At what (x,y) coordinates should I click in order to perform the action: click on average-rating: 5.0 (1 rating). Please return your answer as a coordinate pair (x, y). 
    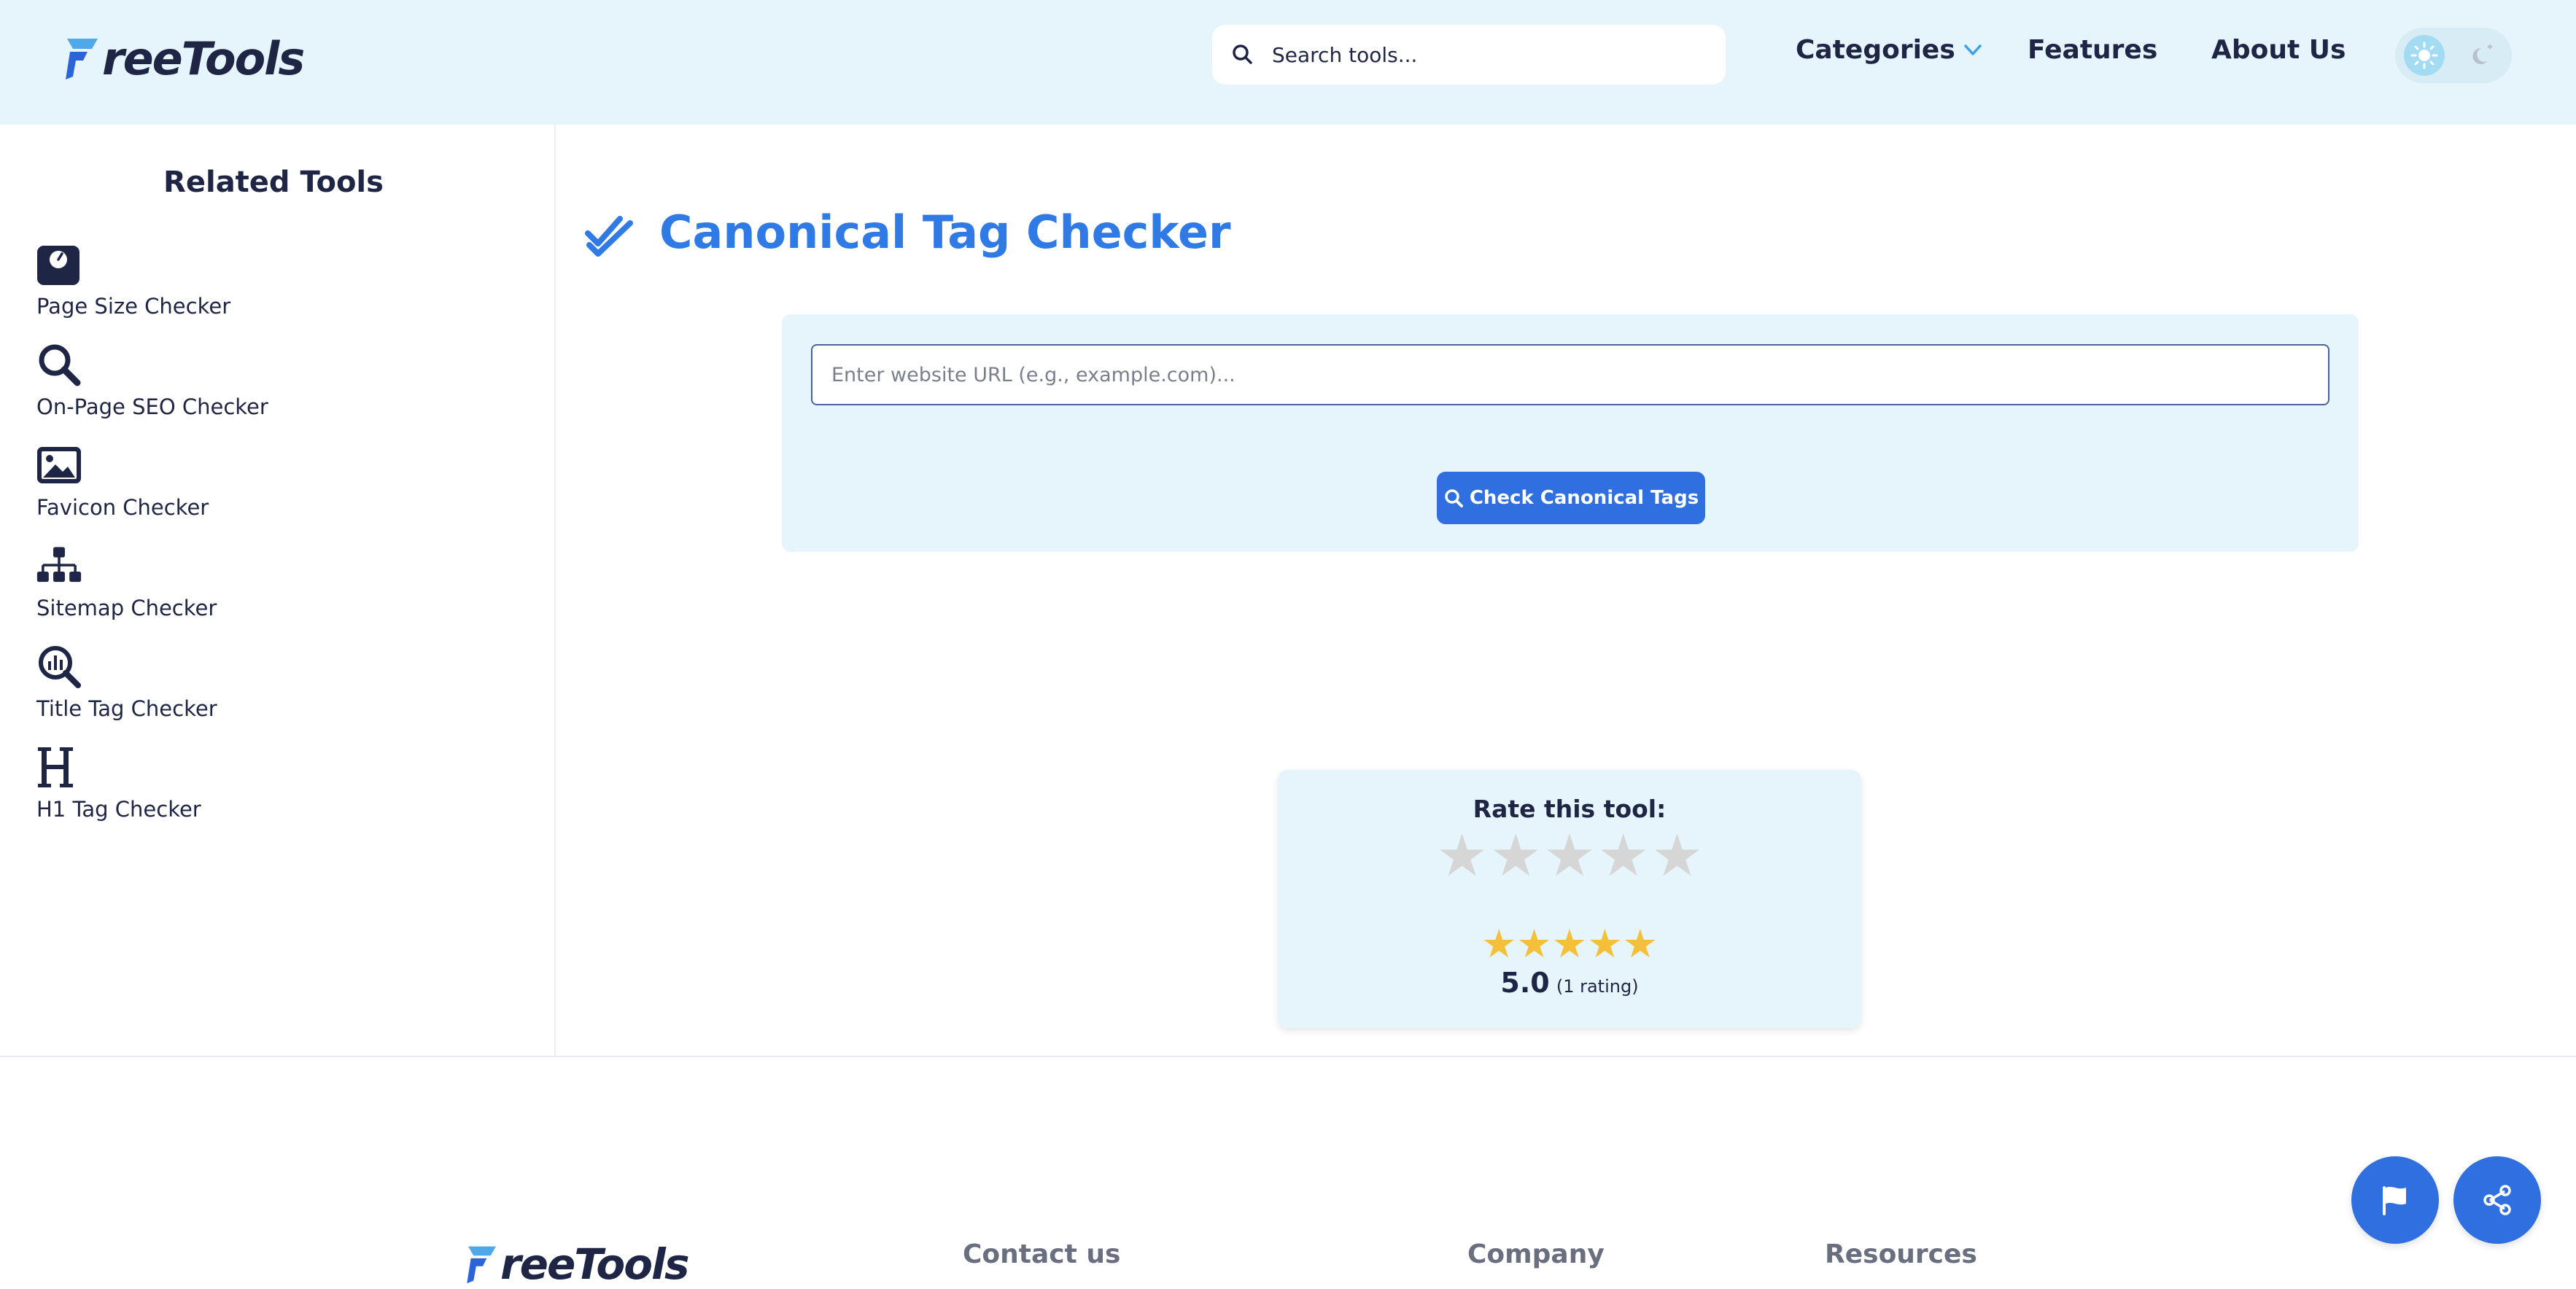
    Looking at the image, I should click on (1569, 983).